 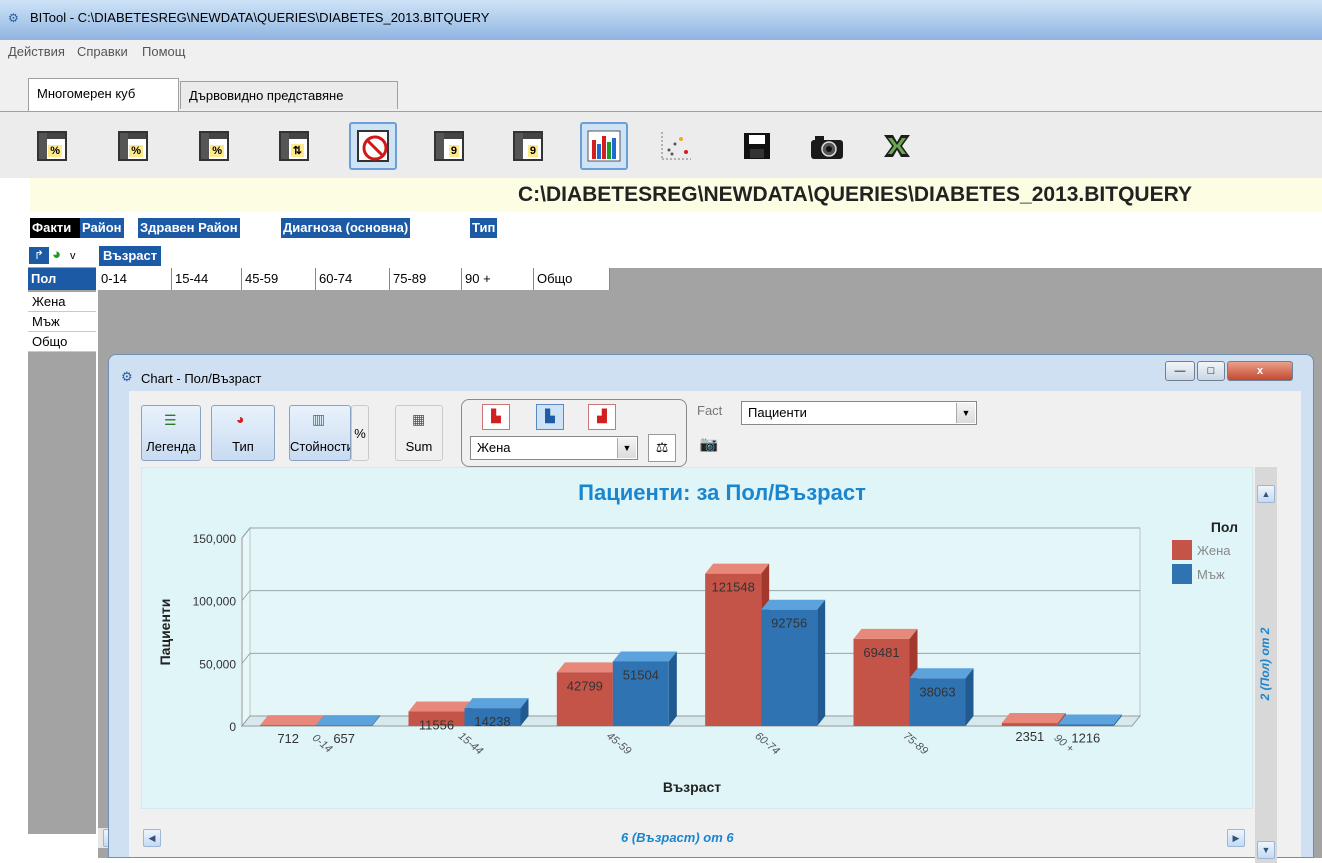 What do you see at coordinates (661, 88) in the screenshot?
I see `tab-bar: Многомерен куб Дървовидно представяне` at bounding box center [661, 88].